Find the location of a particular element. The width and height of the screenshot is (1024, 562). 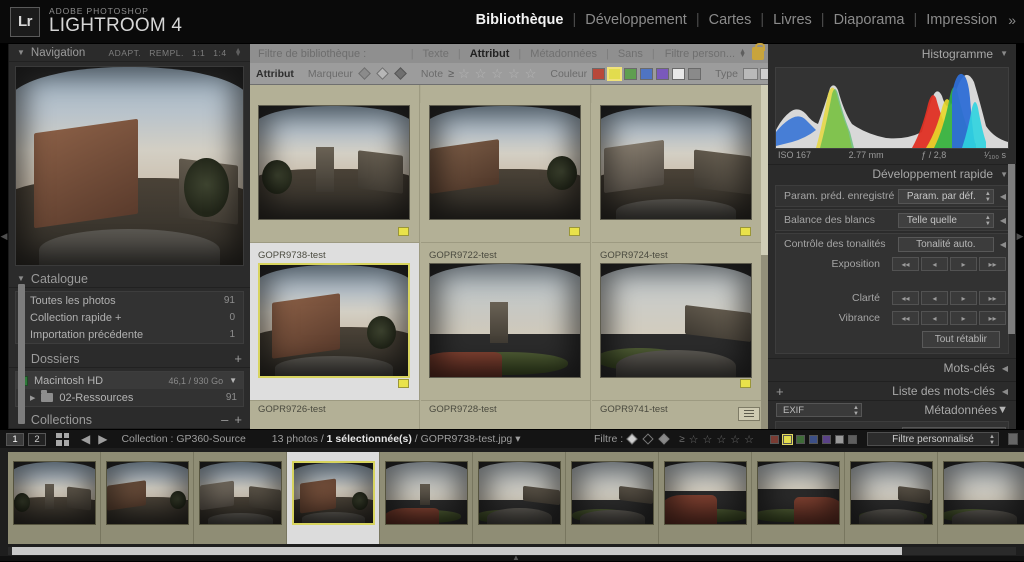

filter-tab-sans: Sans is located at coordinates (630, 54).